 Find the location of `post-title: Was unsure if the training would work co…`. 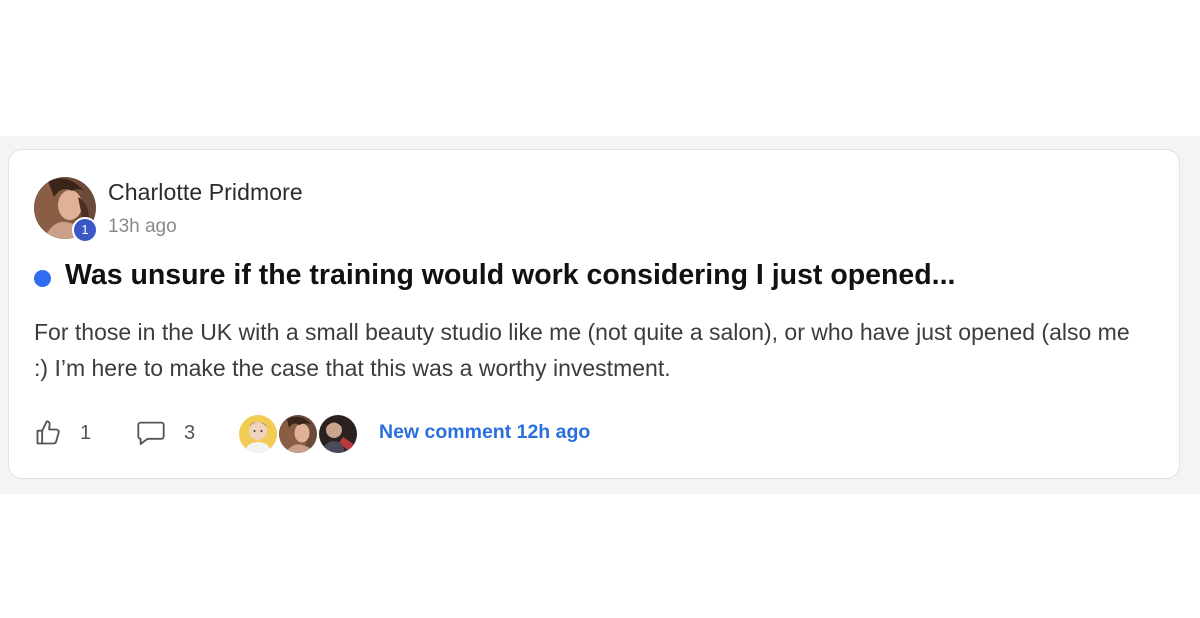

post-title: Was unsure if the training would work co… is located at coordinates (510, 275).